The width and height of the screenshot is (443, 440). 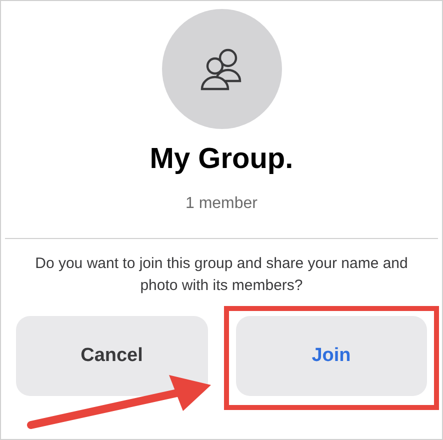 What do you see at coordinates (222, 159) in the screenshot?
I see `group-name: My Group.` at bounding box center [222, 159].